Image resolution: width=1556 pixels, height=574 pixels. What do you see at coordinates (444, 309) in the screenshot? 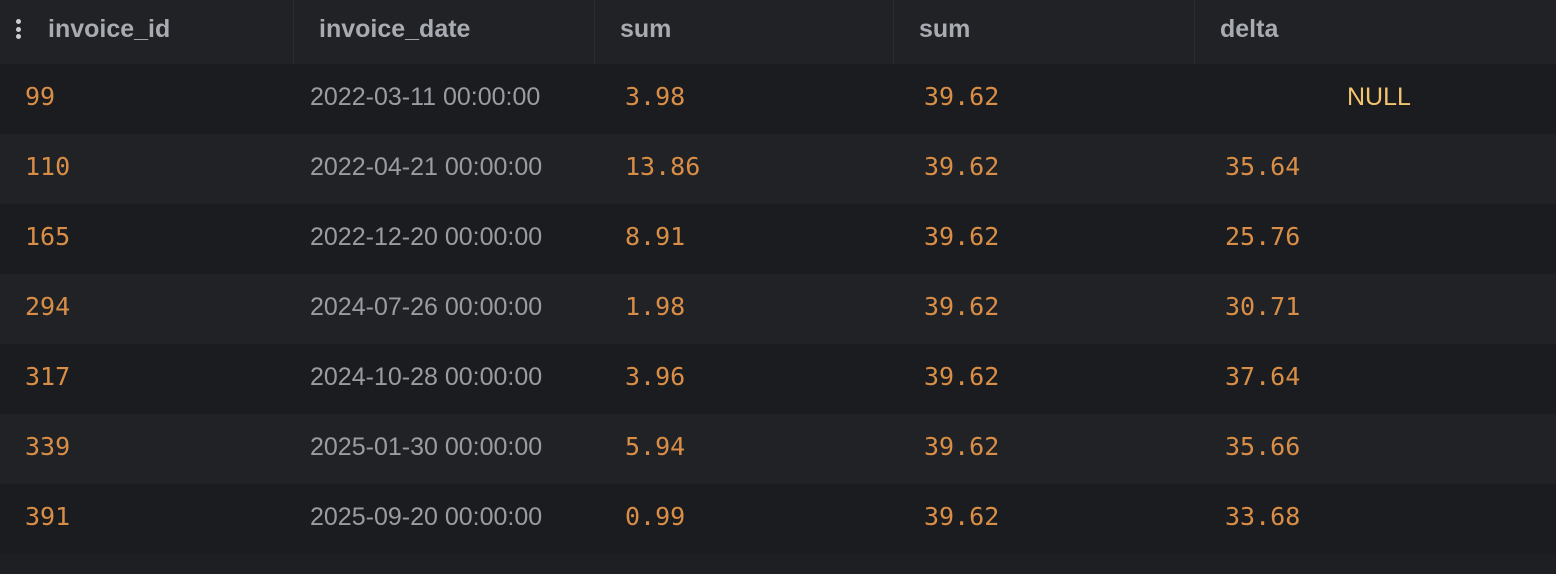
I see `cell-invoice-date: 2024-07-26 00:00:00` at bounding box center [444, 309].